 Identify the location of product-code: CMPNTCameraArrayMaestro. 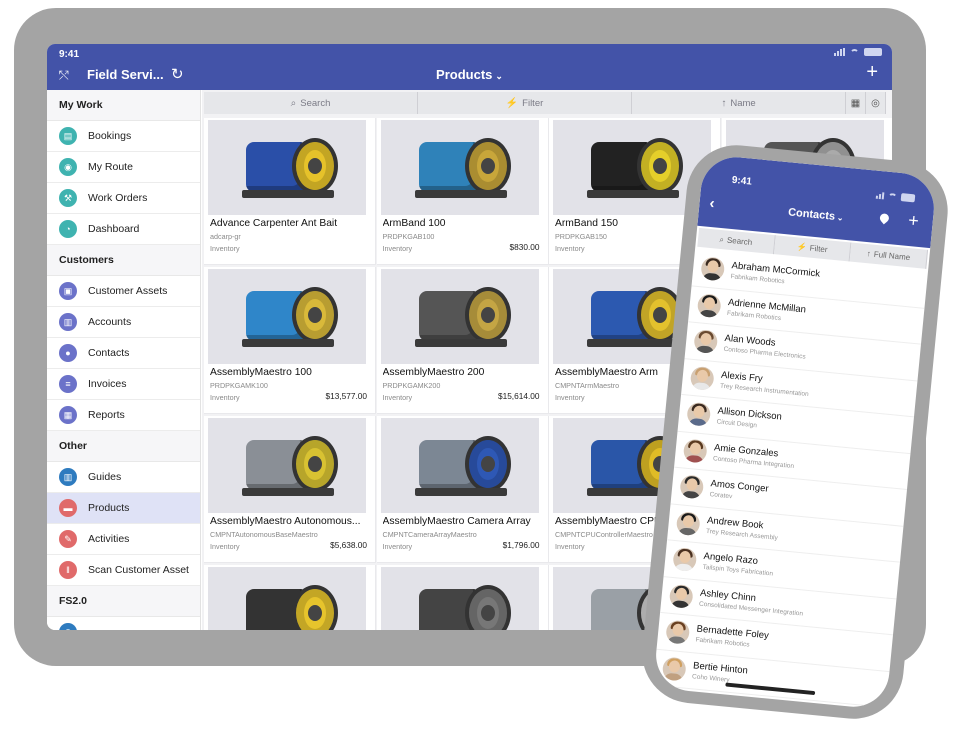
(430, 534).